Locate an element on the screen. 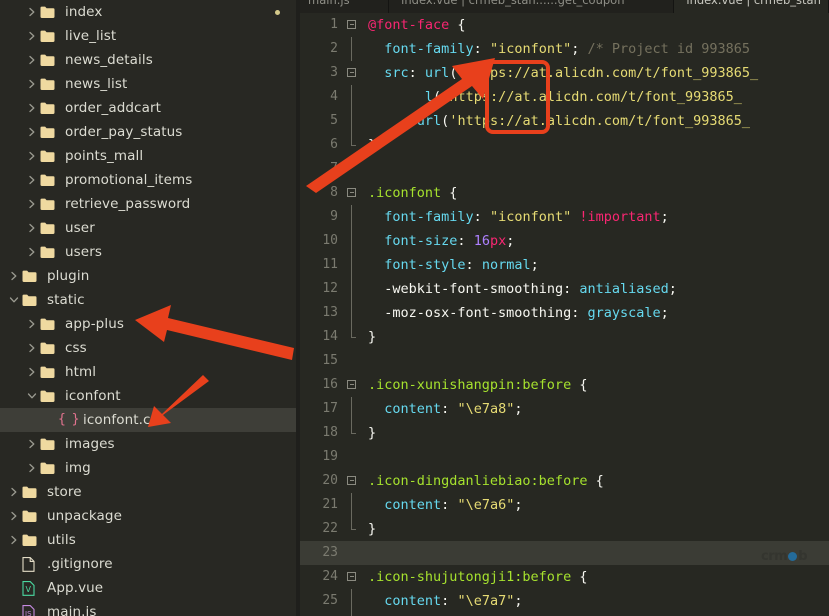 This screenshot has width=829, height=616. code-line: 11 font-style: normal; is located at coordinates (562, 265).